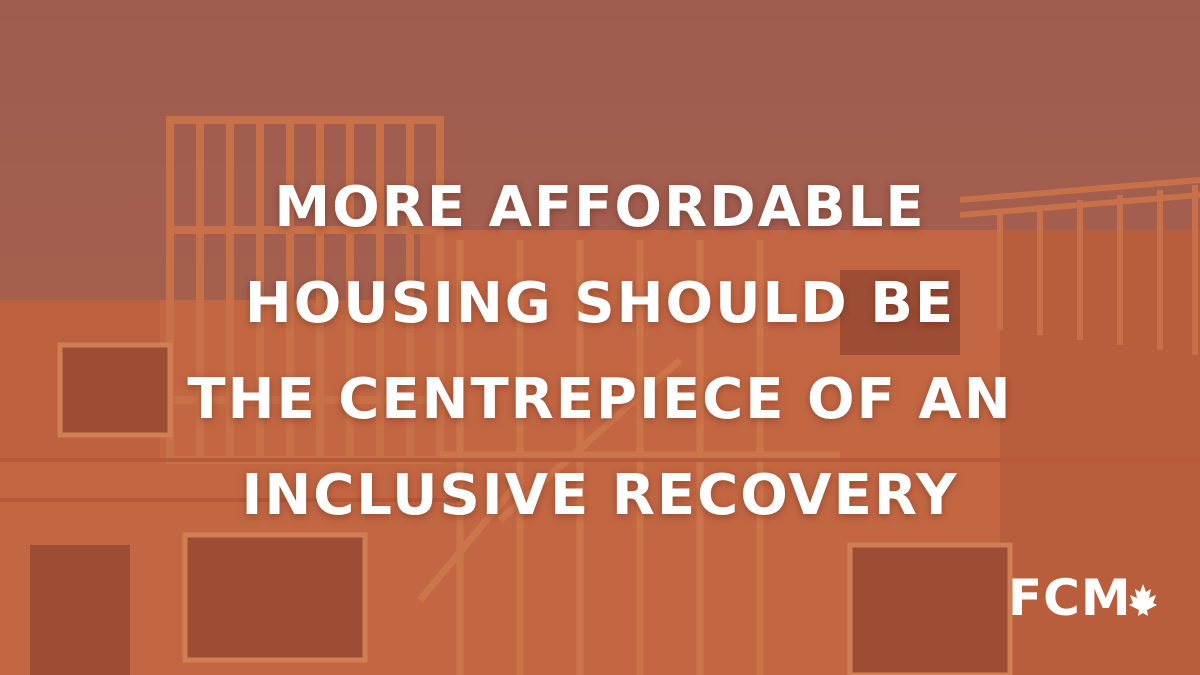 This screenshot has width=1200, height=675. I want to click on headline-line-1: MORE AFFORDABLE, so click(600, 207).